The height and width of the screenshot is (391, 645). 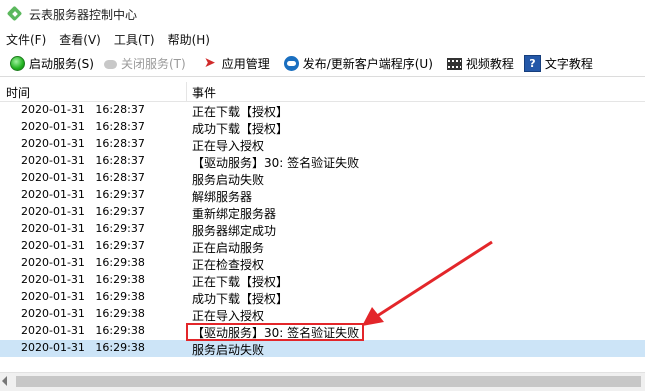 What do you see at coordinates (4, 381) in the screenshot?
I see `scroll-left-arrow-icon` at bounding box center [4, 381].